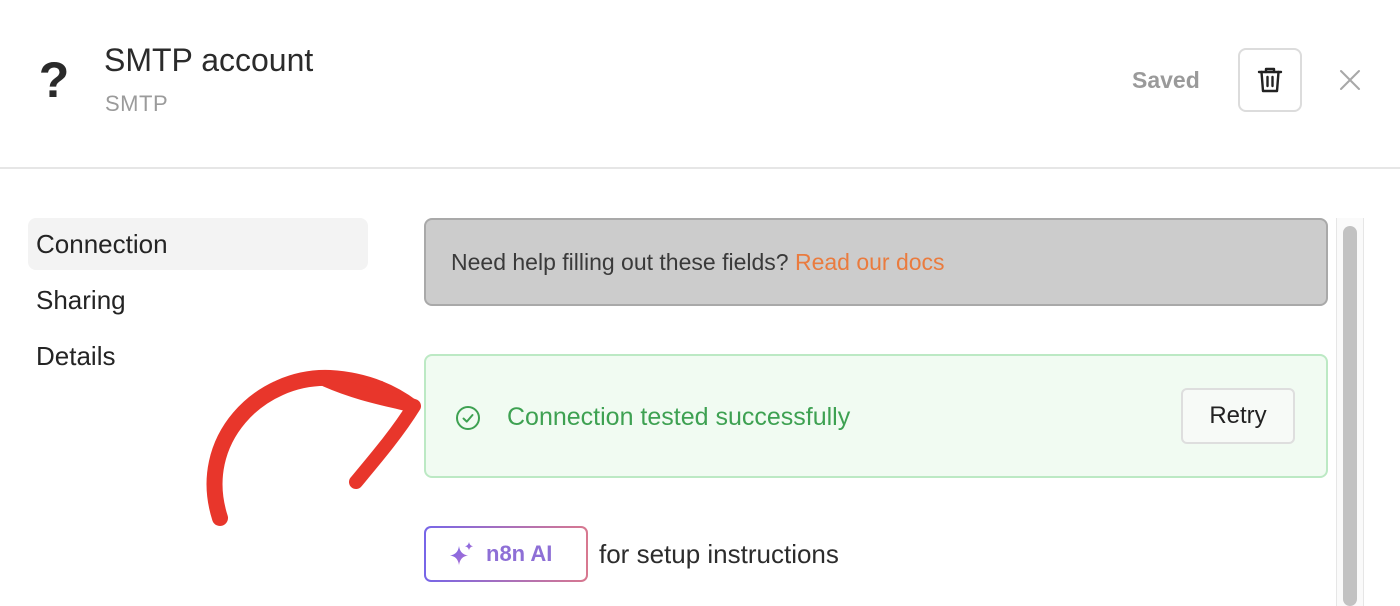  Describe the element at coordinates (54, 80) in the screenshot. I see `question-mark-icon: ?` at that location.